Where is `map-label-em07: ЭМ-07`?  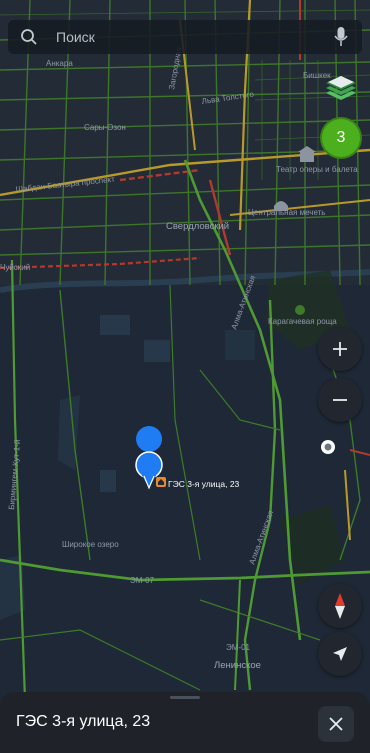 map-label-em07: ЭМ-07 is located at coordinates (142, 580).